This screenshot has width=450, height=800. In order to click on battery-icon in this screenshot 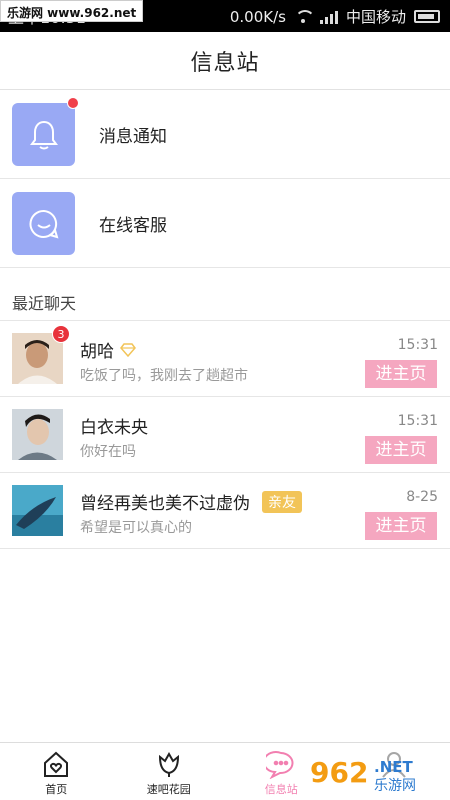, I will do `click(427, 16)`.